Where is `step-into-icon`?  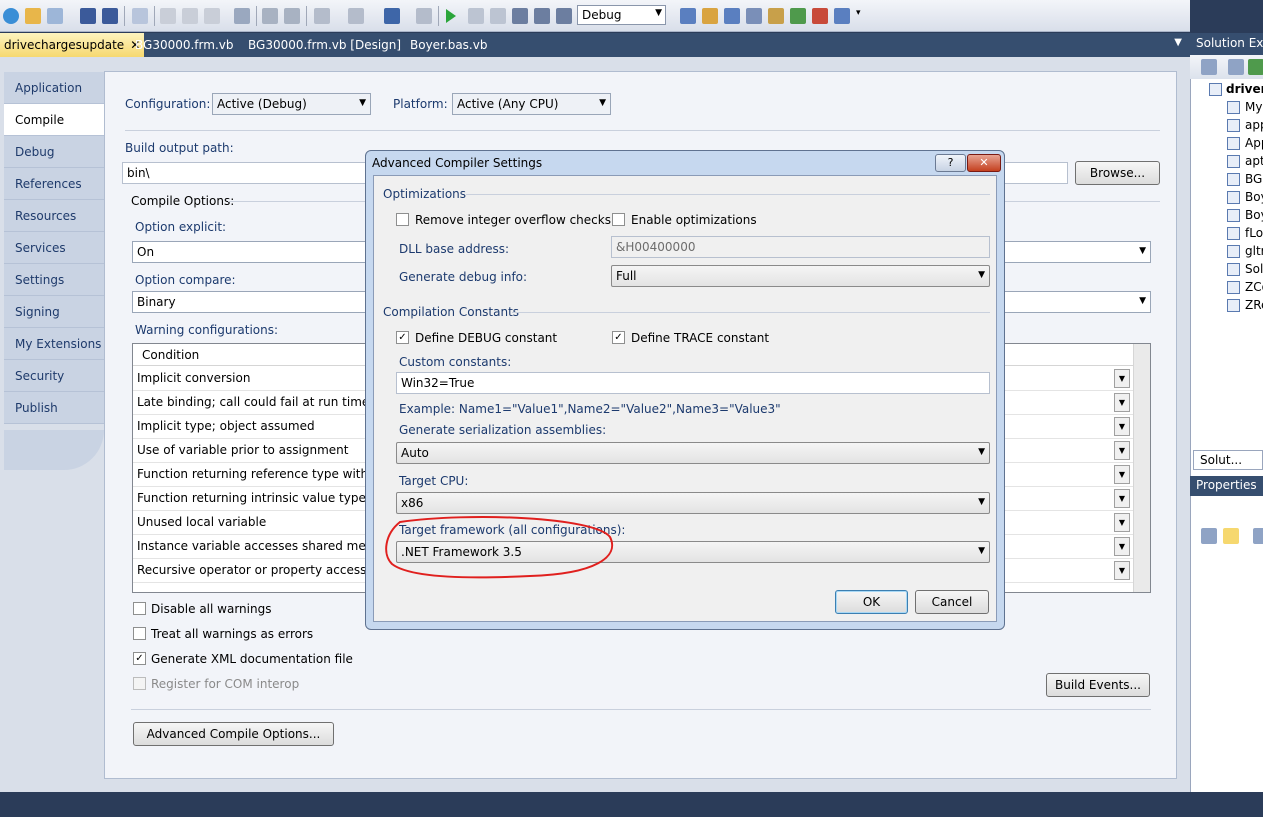
step-into-icon is located at coordinates (520, 16).